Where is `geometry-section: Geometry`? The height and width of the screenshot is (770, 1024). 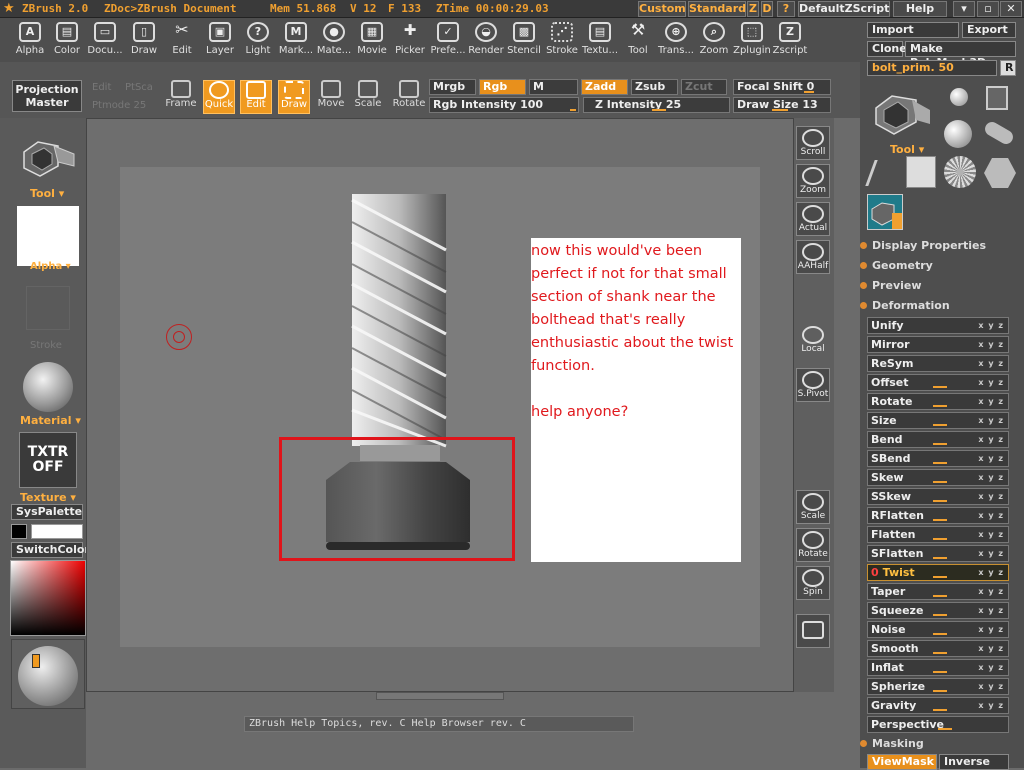
geometry-section: Geometry is located at coordinates (896, 265).